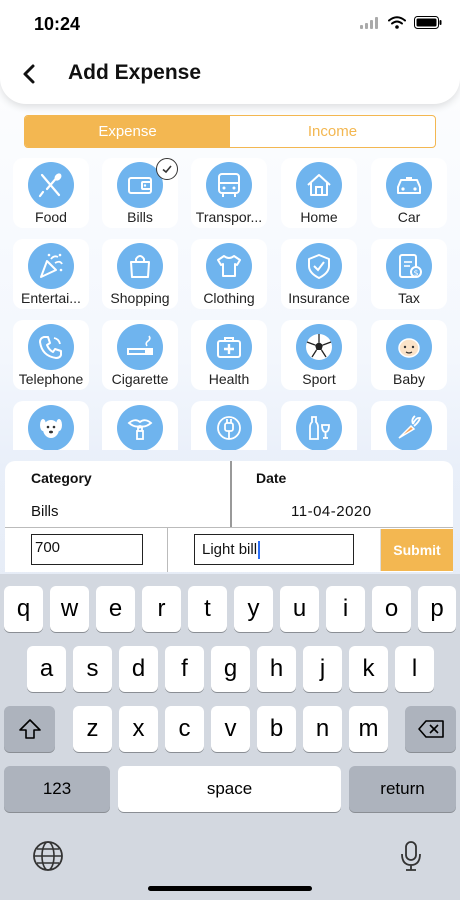  What do you see at coordinates (428, 22) in the screenshot?
I see `battery-icon` at bounding box center [428, 22].